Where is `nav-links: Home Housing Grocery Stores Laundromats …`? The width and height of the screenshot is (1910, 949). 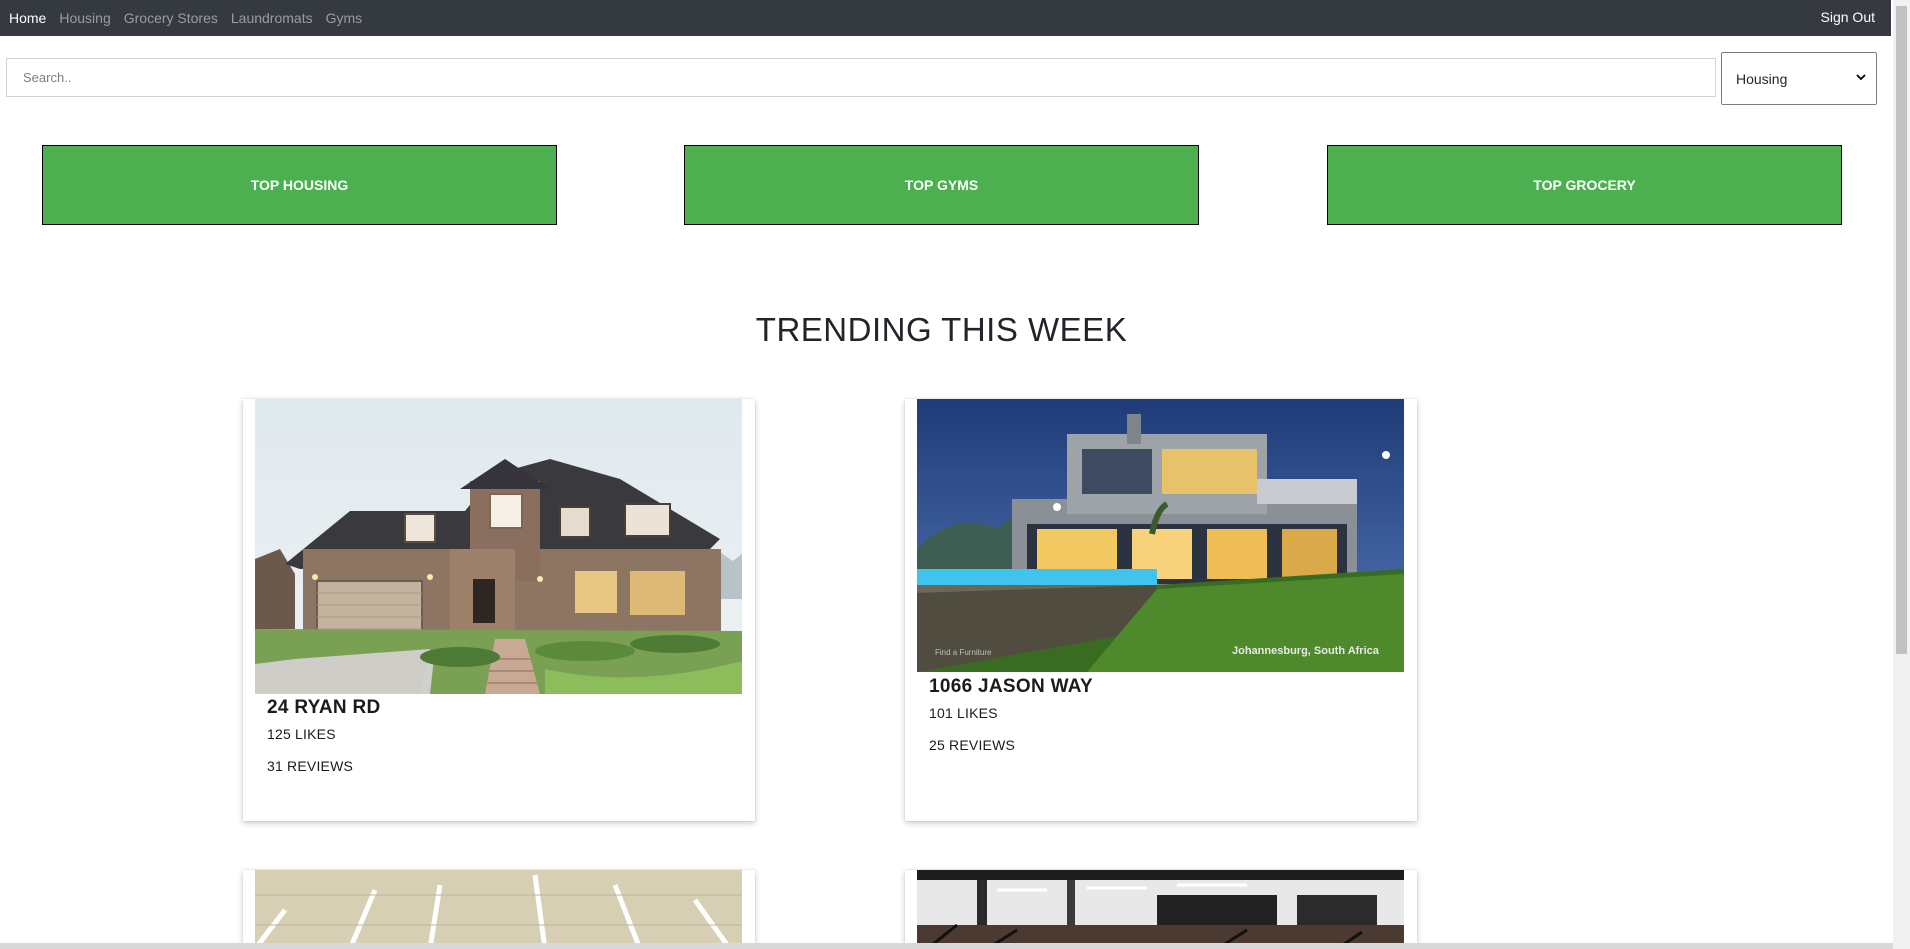 nav-links: Home Housing Grocery Stores Laundromats … is located at coordinates (187, 18).